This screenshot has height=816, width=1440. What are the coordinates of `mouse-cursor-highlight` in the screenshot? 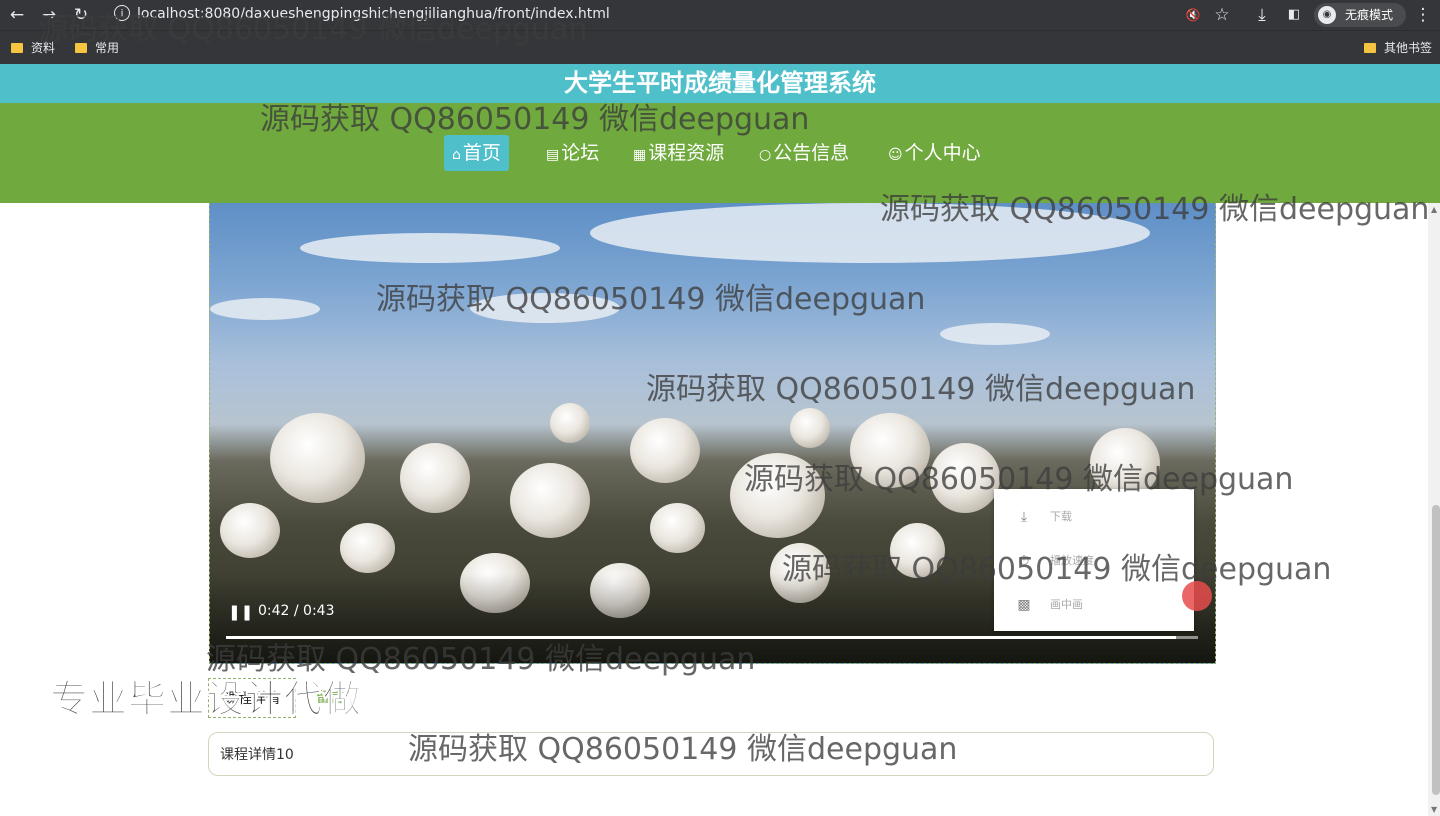 It's located at (1197, 596).